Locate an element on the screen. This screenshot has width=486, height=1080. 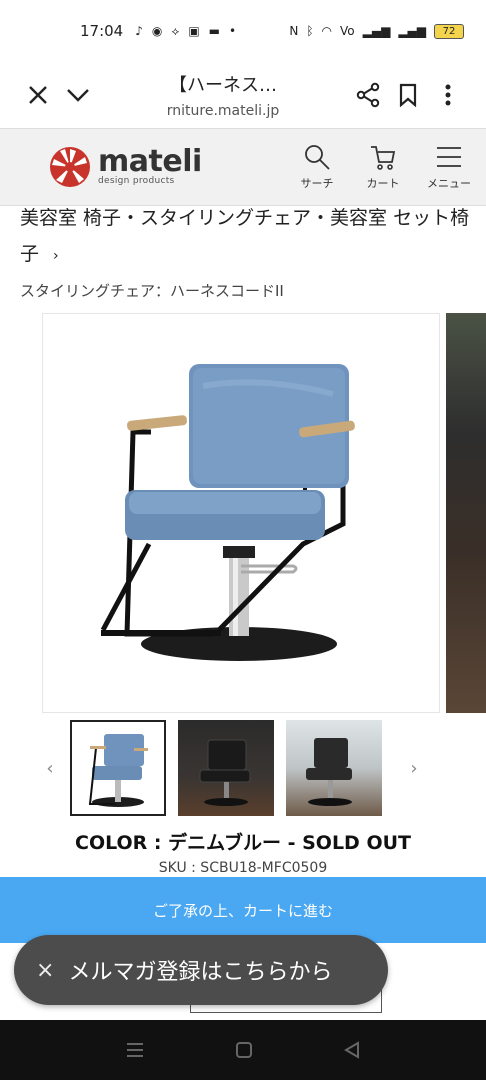
bookmark-button is located at coordinates (408, 95).